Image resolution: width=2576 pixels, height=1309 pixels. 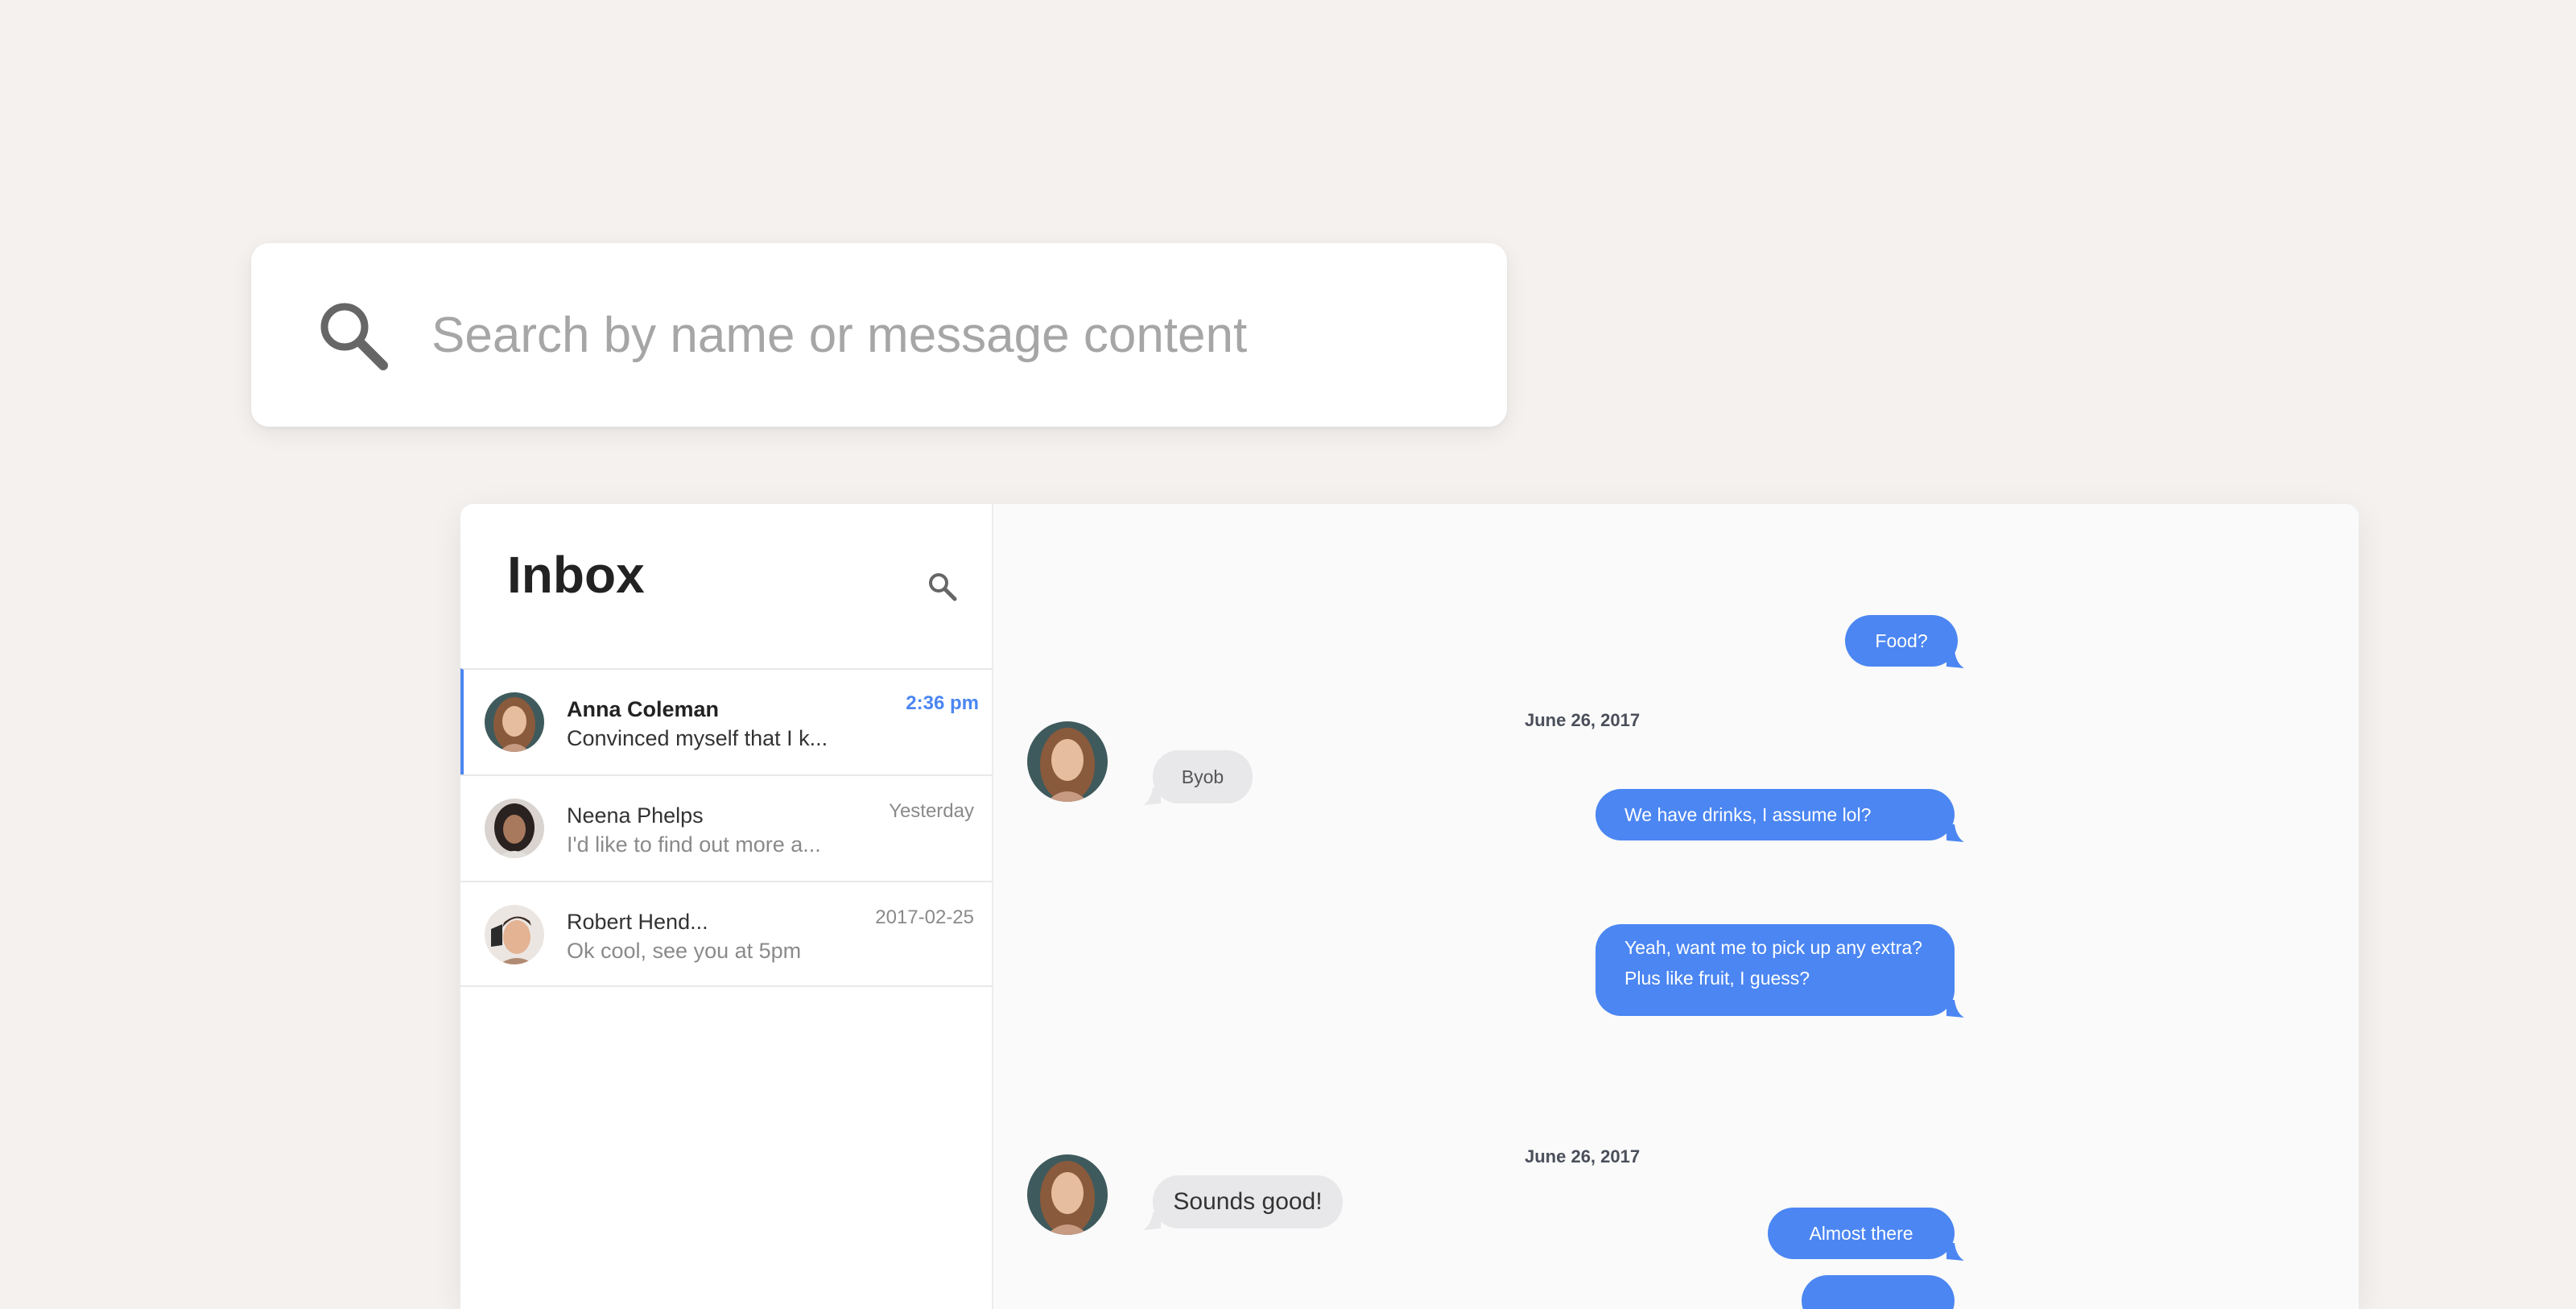 I want to click on conversation-name: Neena Phelps, so click(x=635, y=815).